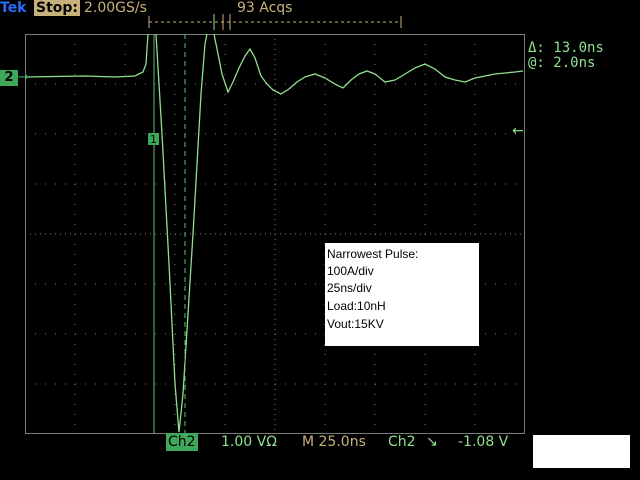  I want to click on ch2-marker-arrow-icon: →, so click(23, 77).